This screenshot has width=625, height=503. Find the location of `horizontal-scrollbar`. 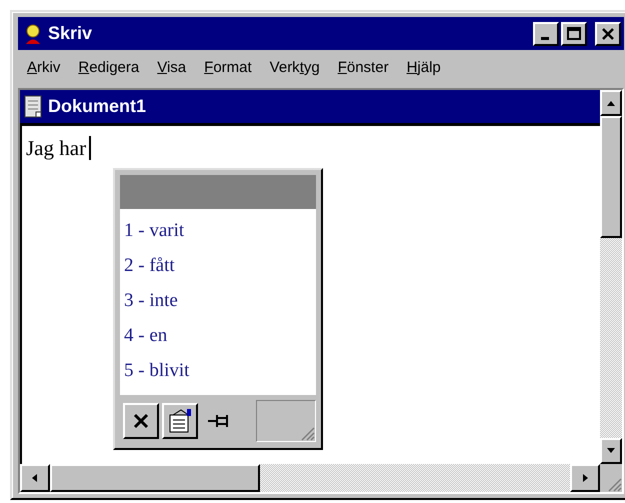

horizontal-scrollbar is located at coordinates (310, 478).